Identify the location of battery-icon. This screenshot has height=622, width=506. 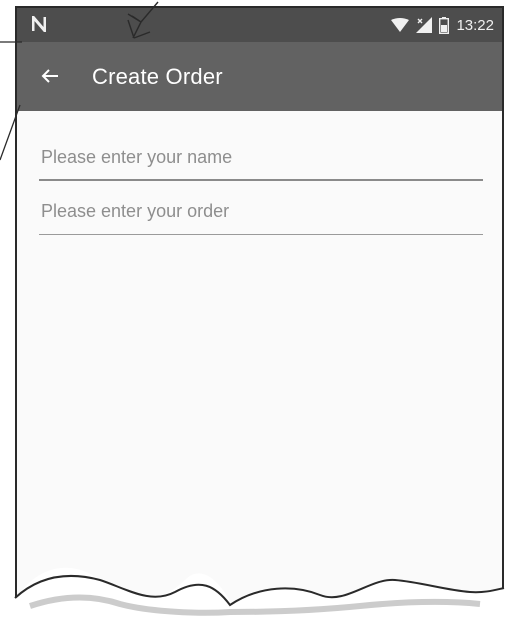
(444, 25).